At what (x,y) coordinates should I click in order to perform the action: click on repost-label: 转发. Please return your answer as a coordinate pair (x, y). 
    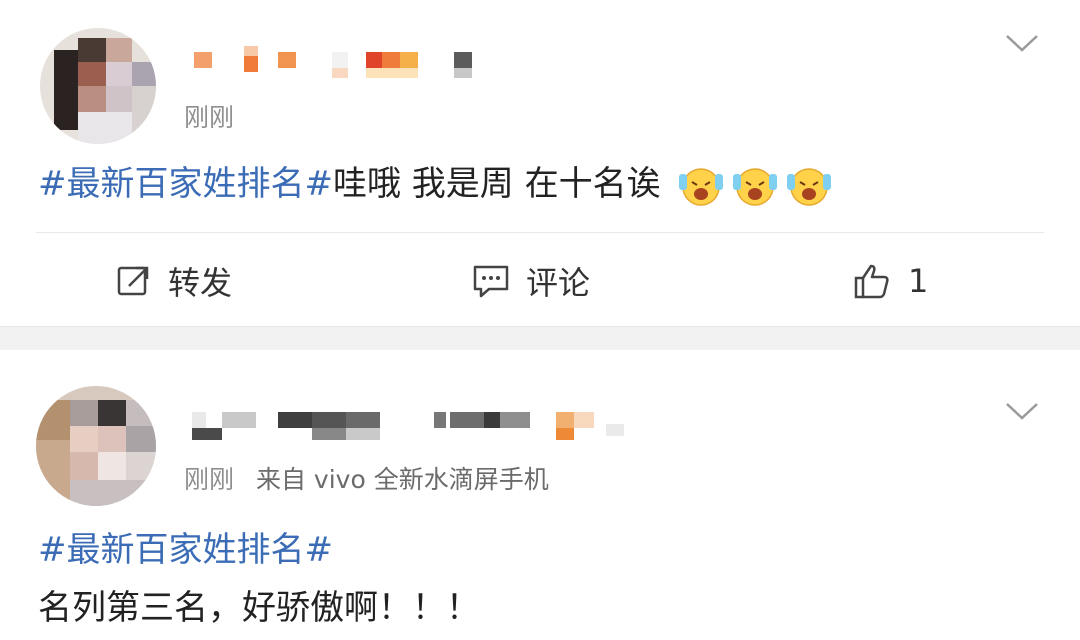
    Looking at the image, I should click on (200, 283).